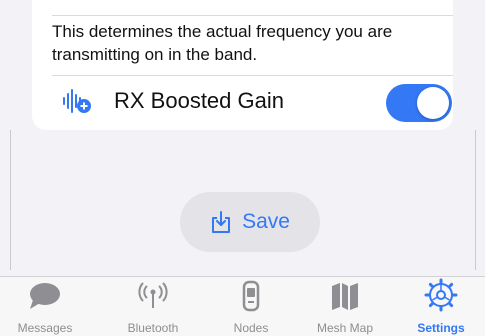  Describe the element at coordinates (45, 328) in the screenshot. I see `tab-label: Messages` at that location.